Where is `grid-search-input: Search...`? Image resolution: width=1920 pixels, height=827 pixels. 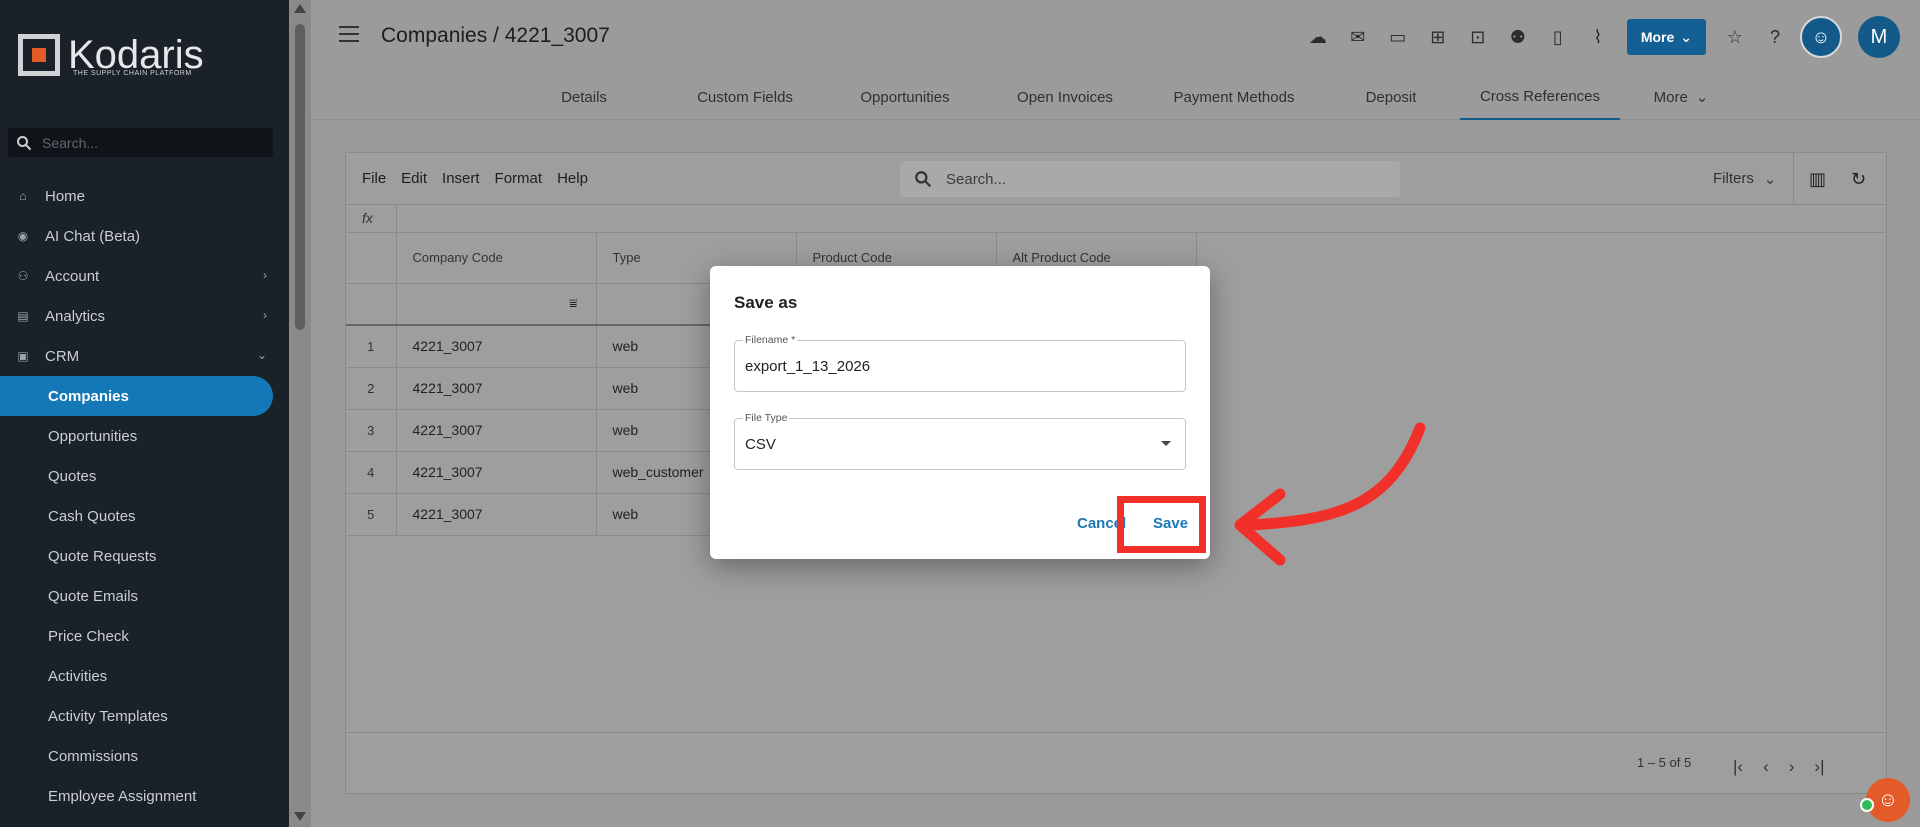
grid-search-input: Search... is located at coordinates (1150, 179).